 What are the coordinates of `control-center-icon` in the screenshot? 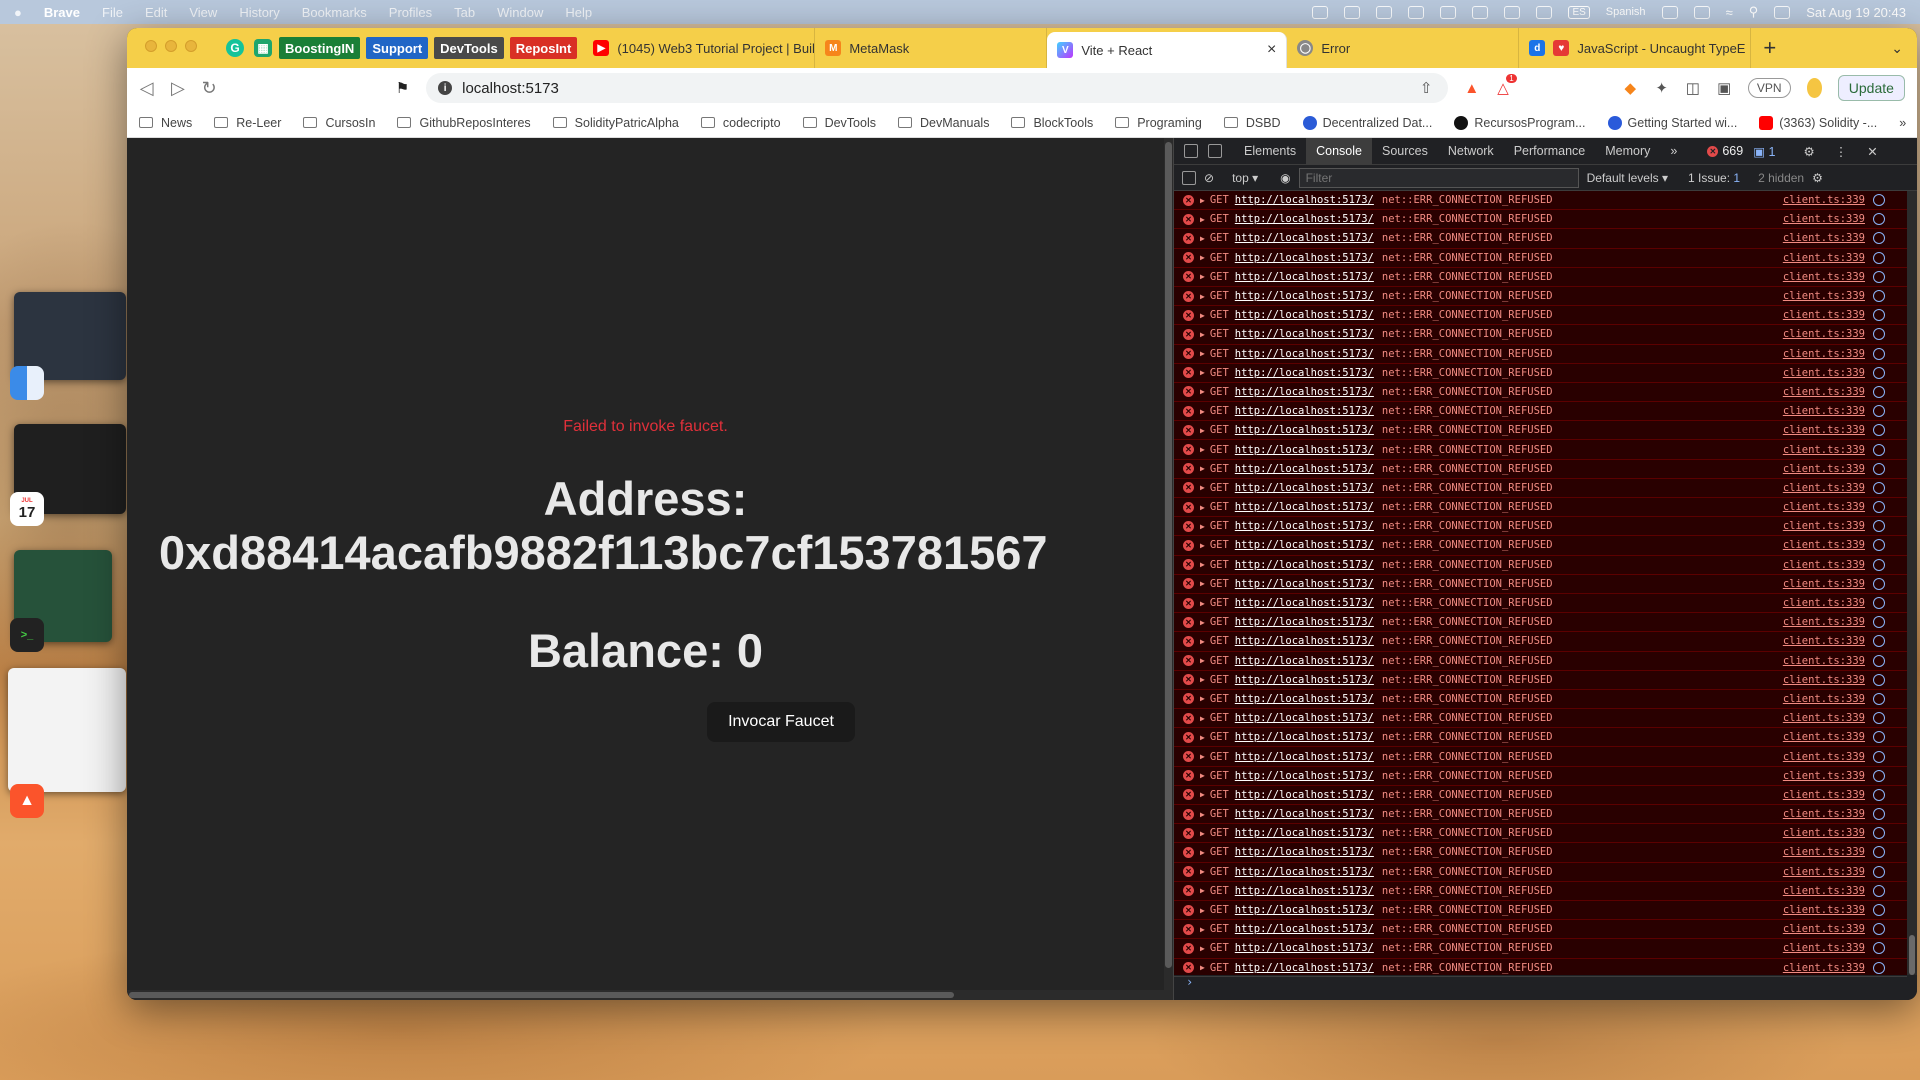 It's located at (1782, 12).